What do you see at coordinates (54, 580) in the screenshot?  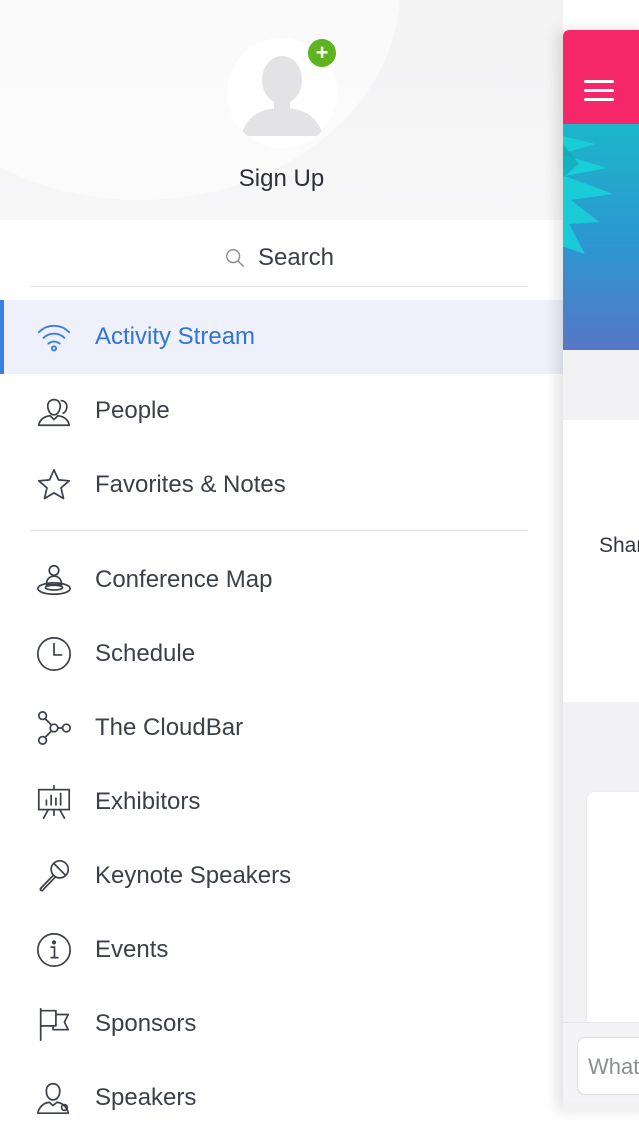 I see `map-pin-icon` at bounding box center [54, 580].